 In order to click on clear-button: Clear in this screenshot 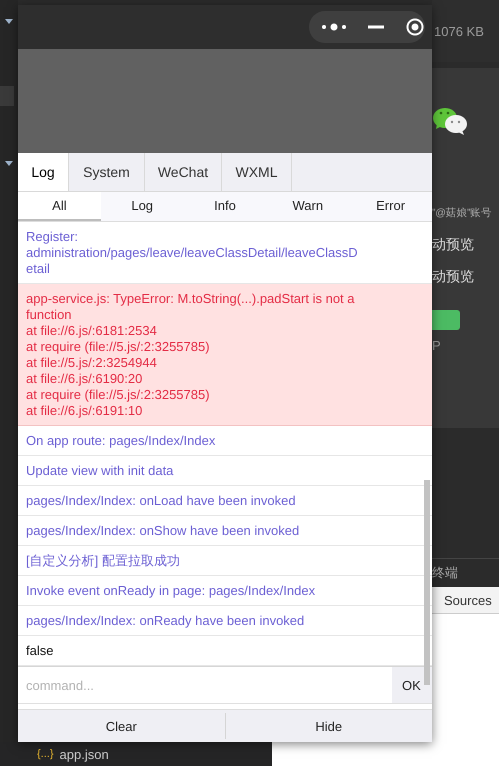, I will do `click(121, 726)`.